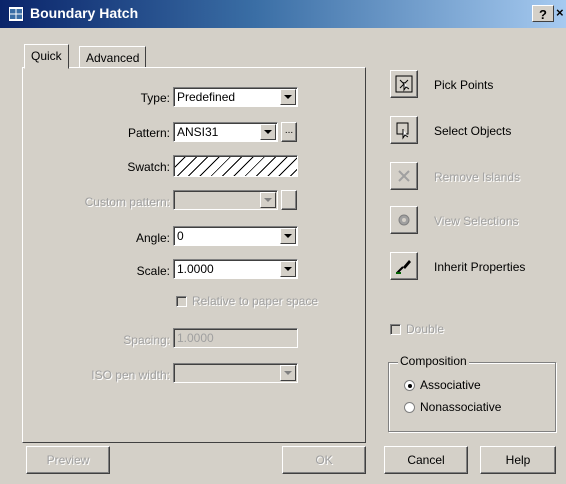 Image resolution: width=566 pixels, height=484 pixels. I want to click on scale-combo: 1.0000, so click(235, 269).